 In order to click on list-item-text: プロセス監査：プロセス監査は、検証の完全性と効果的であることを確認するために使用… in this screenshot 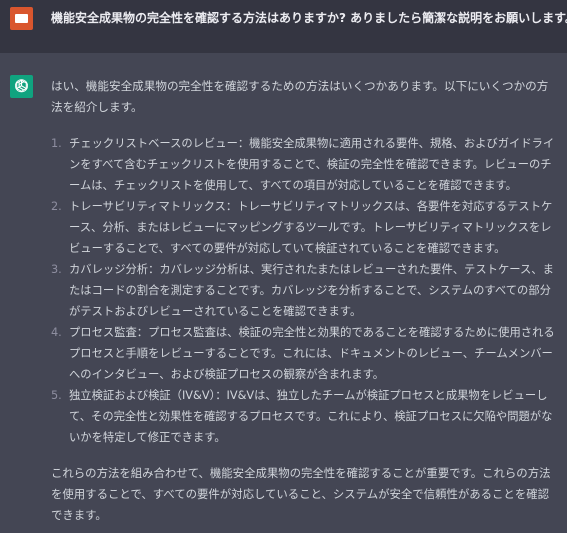, I will do `click(312, 353)`.